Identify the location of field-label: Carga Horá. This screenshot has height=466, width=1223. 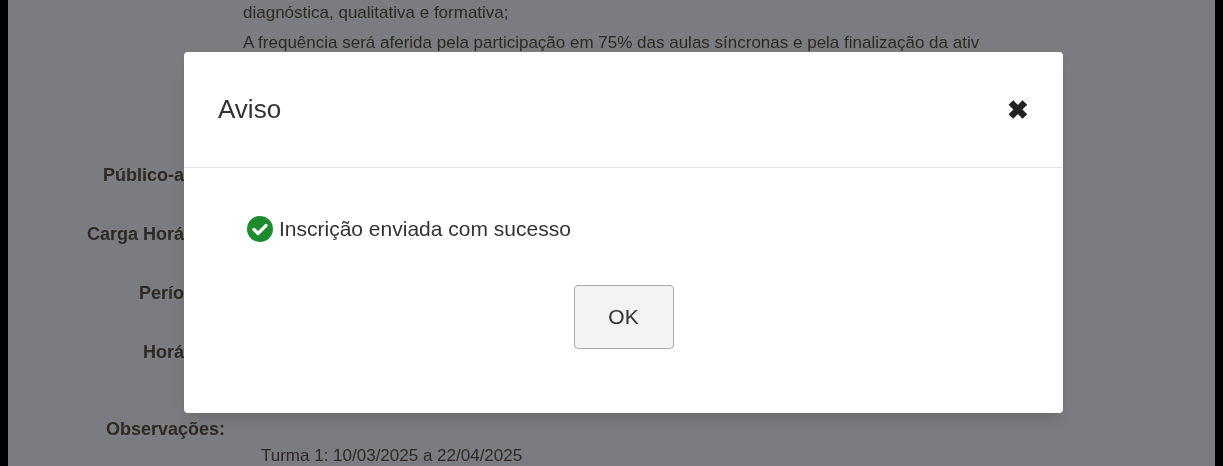
(134, 234).